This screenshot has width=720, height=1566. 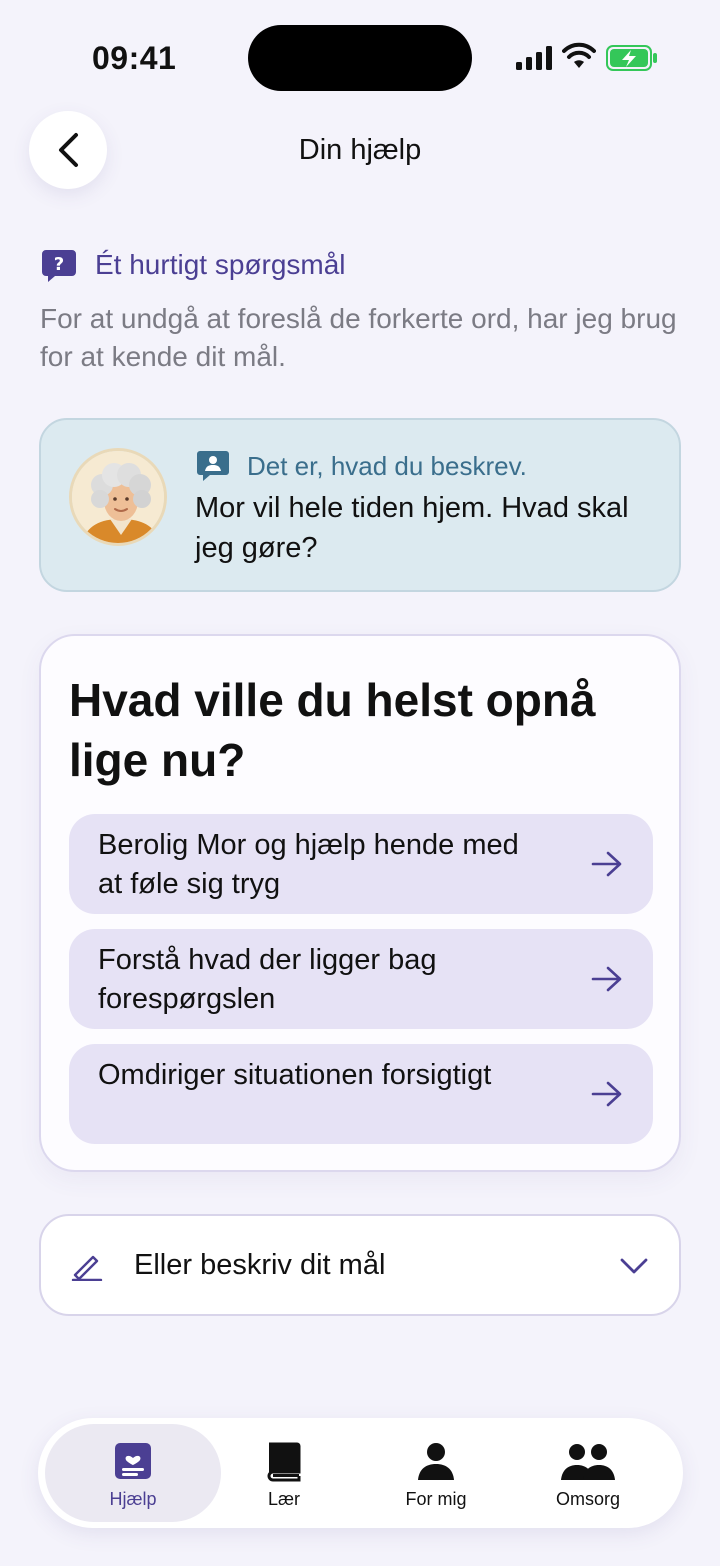 I want to click on goal-option-understand: Forstå hvad der ligger bag forespørgslen, so click(x=361, y=979).